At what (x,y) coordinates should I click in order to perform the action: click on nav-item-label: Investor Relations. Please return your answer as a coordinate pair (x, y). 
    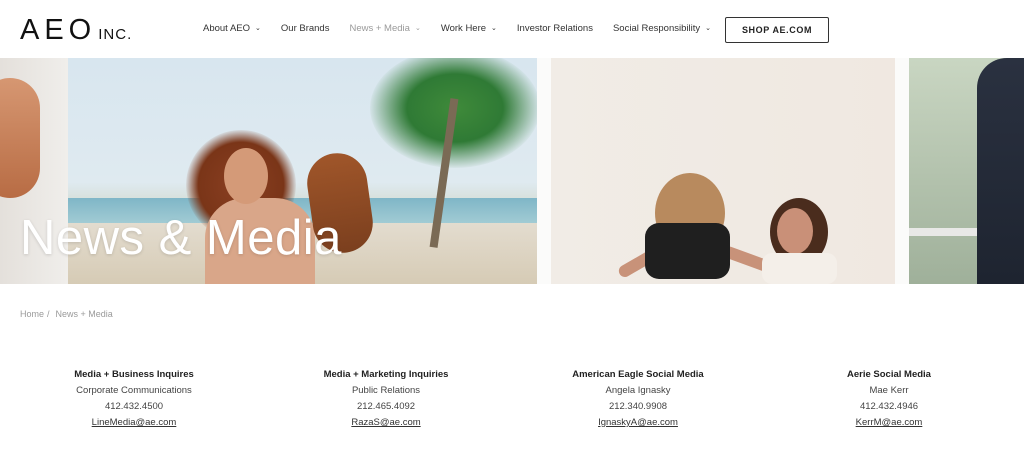
    Looking at the image, I should click on (554, 28).